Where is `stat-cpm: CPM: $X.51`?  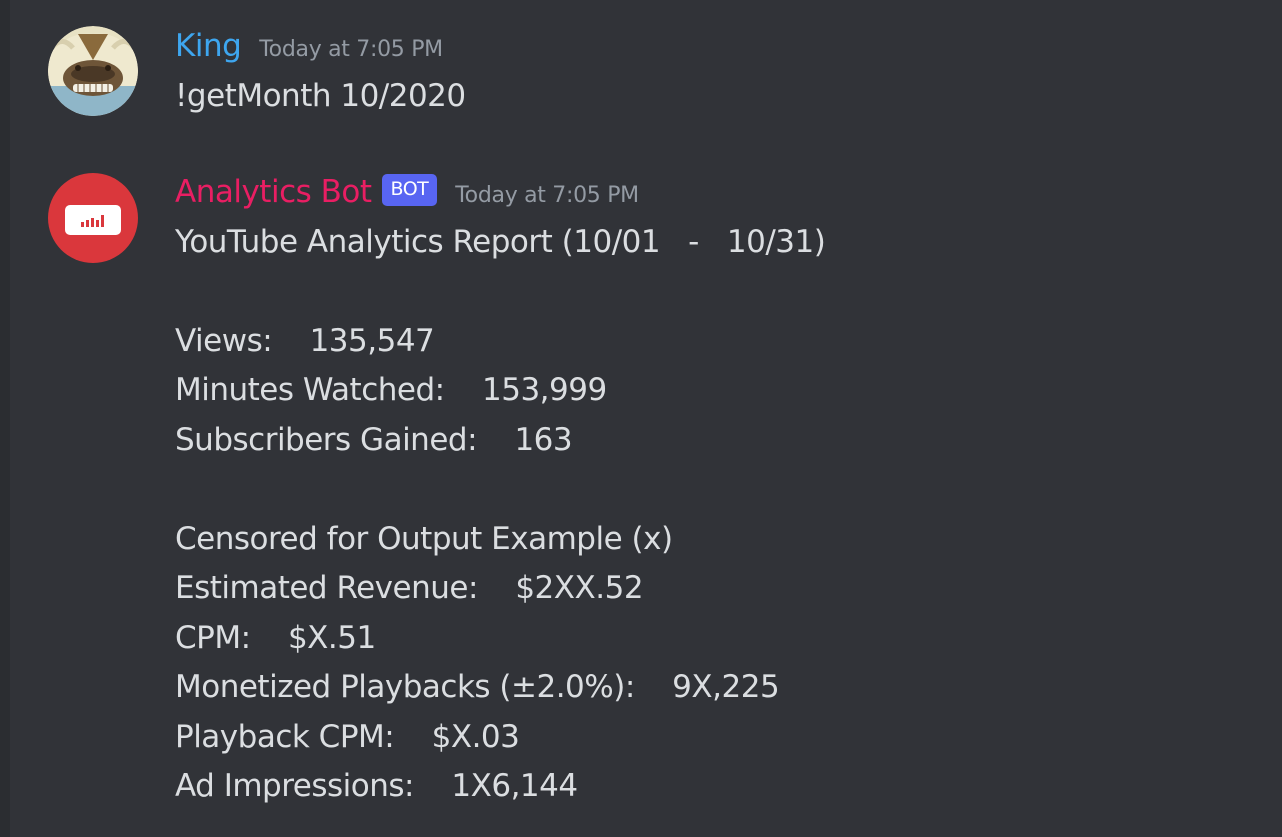
stat-cpm: CPM: $X.51 is located at coordinates (275, 638).